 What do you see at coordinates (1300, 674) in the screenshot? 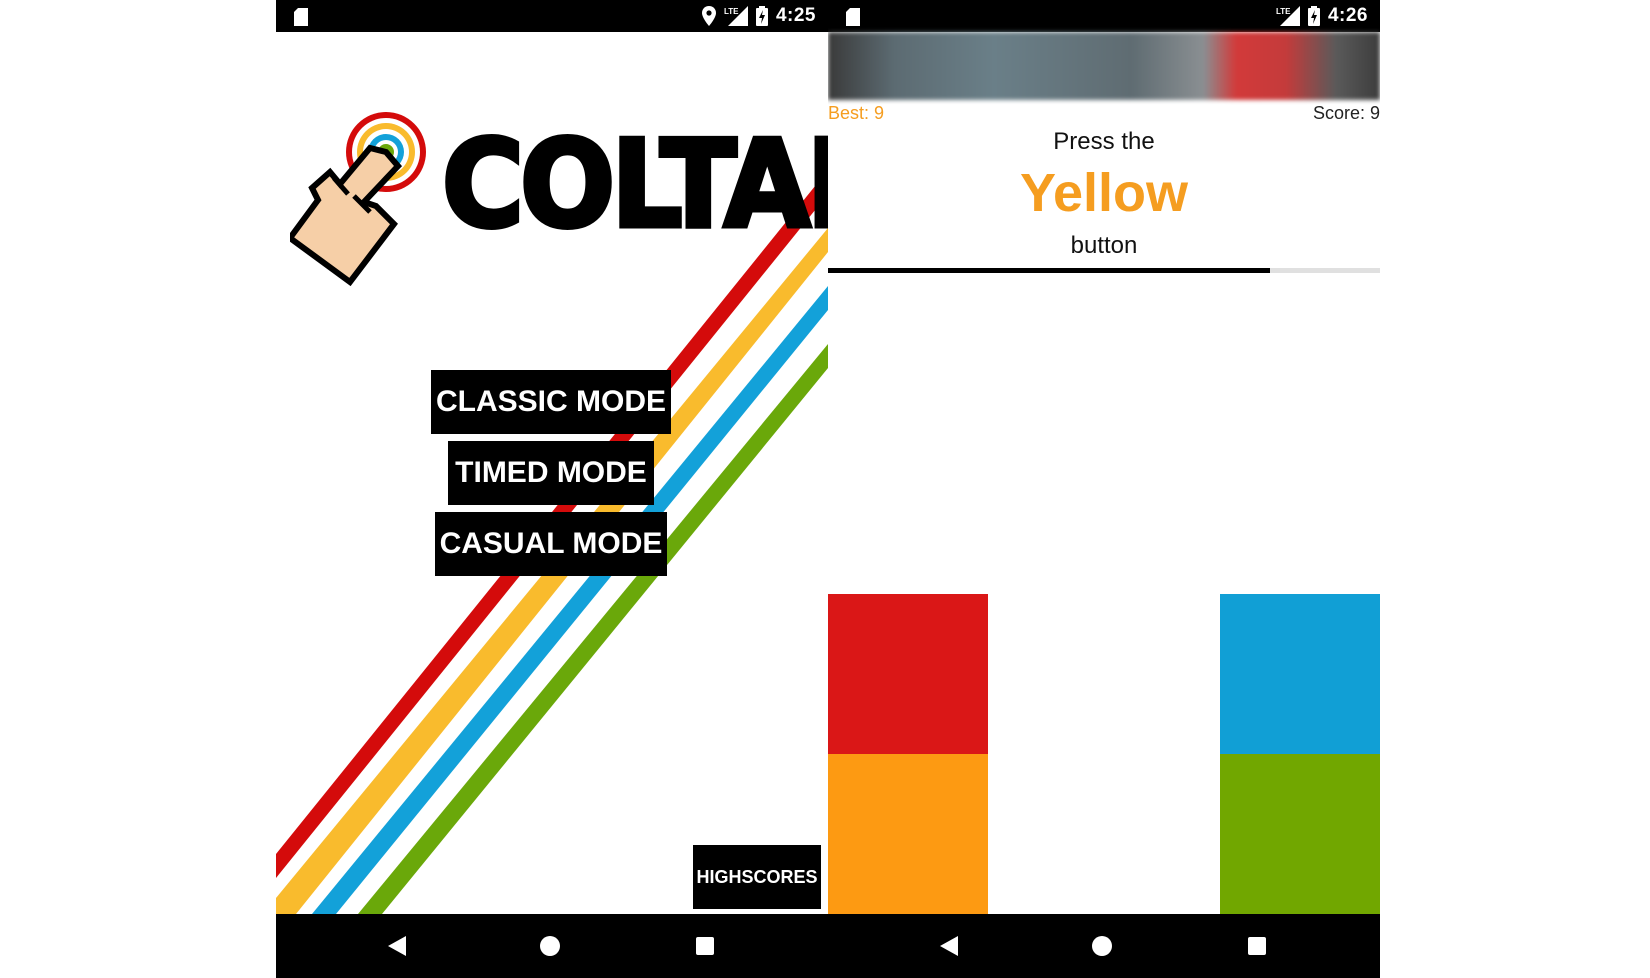
I see `blue-tile-button` at bounding box center [1300, 674].